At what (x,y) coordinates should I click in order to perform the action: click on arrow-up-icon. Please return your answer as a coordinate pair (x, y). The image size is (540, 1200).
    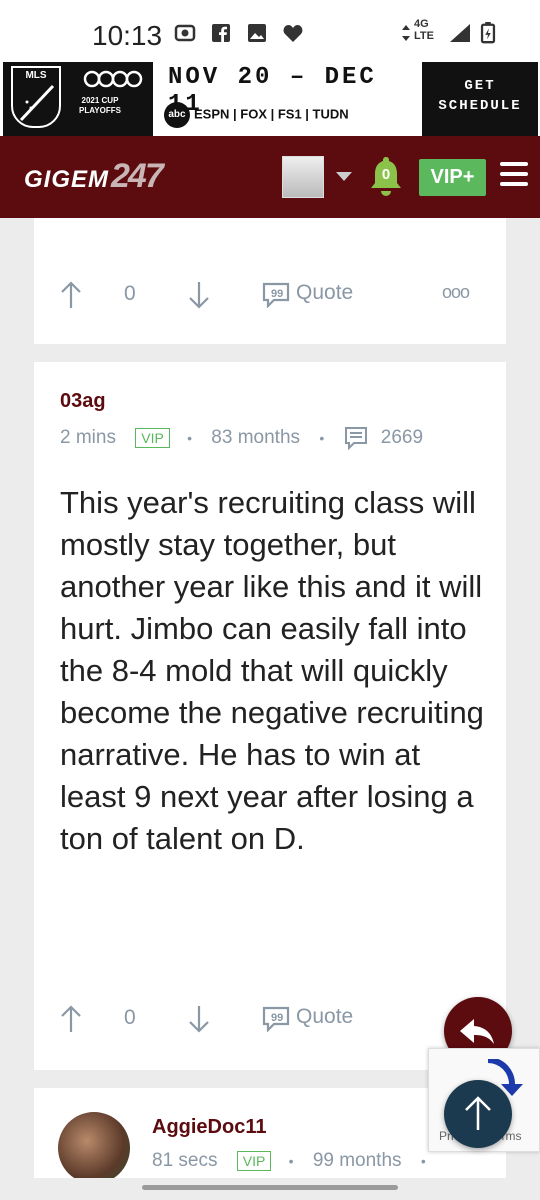
    Looking at the image, I should click on (478, 1113).